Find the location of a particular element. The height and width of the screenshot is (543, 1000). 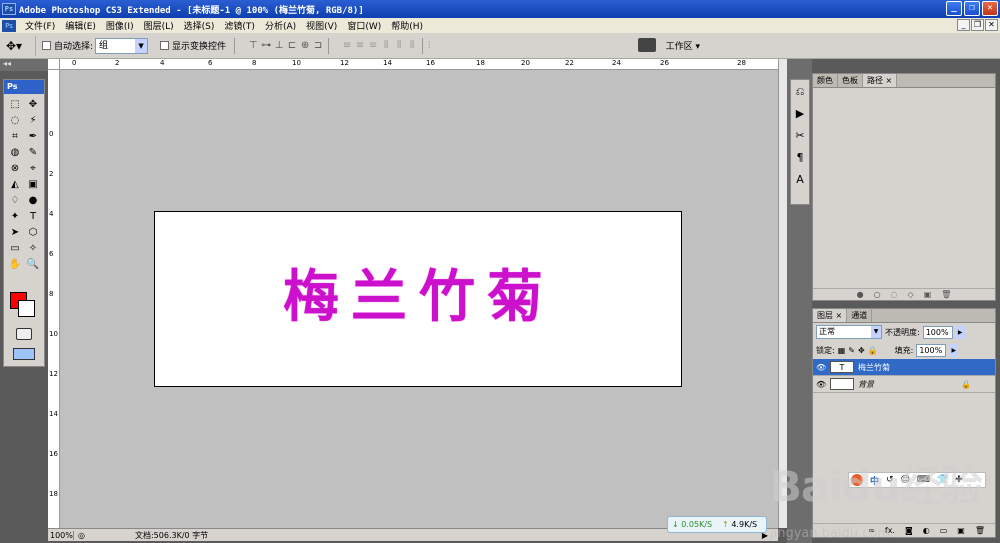

gradient-tool-icon: ▣ is located at coordinates (33, 184).